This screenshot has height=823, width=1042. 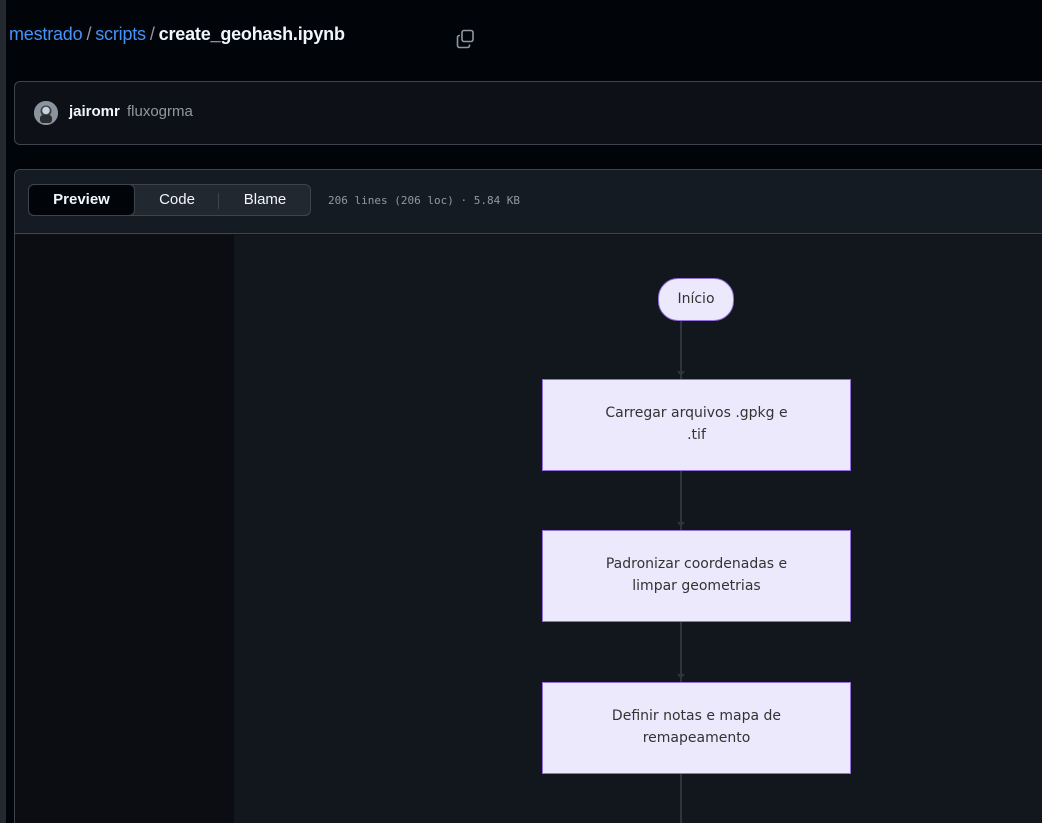 I want to click on flow-node-step-3: Definir notas e mapa de remapeamento, so click(x=696, y=728).